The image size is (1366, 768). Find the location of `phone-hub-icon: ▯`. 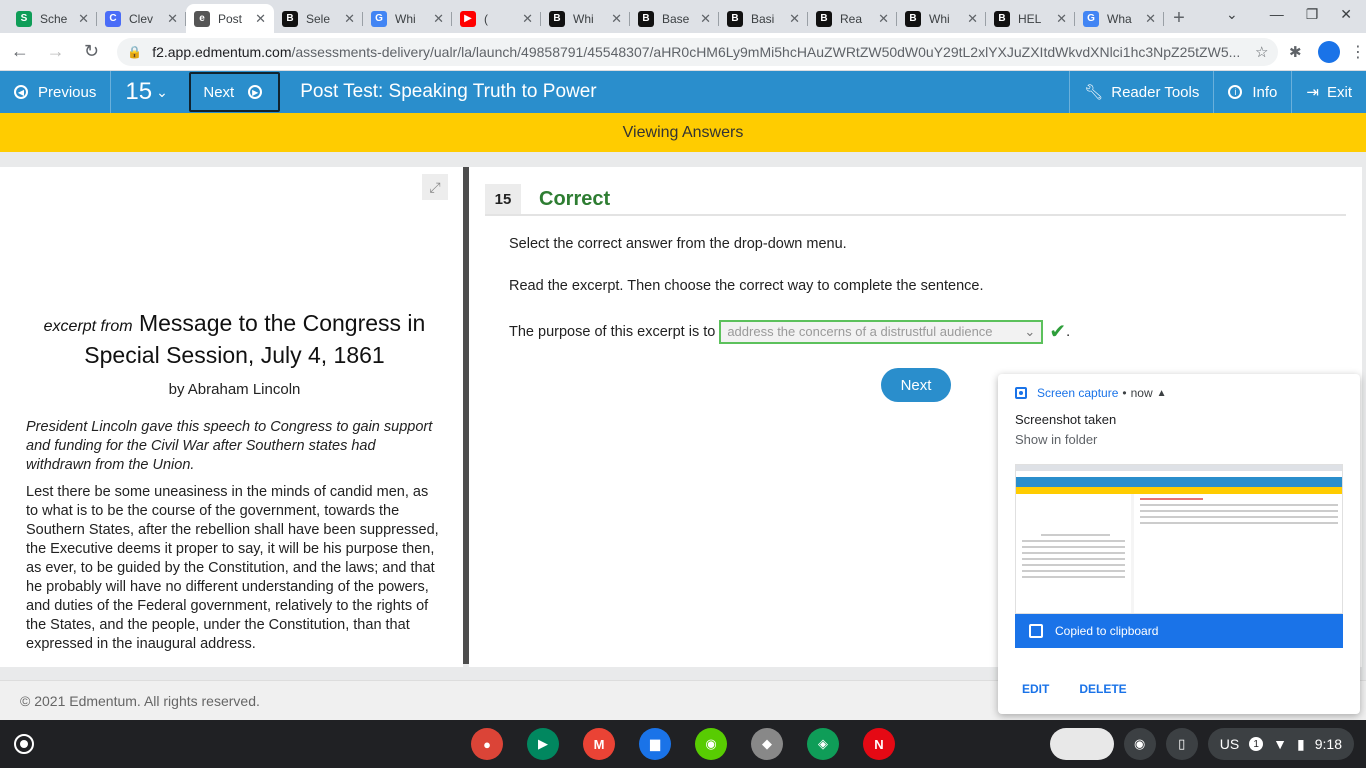

phone-hub-icon: ▯ is located at coordinates (1181, 744).